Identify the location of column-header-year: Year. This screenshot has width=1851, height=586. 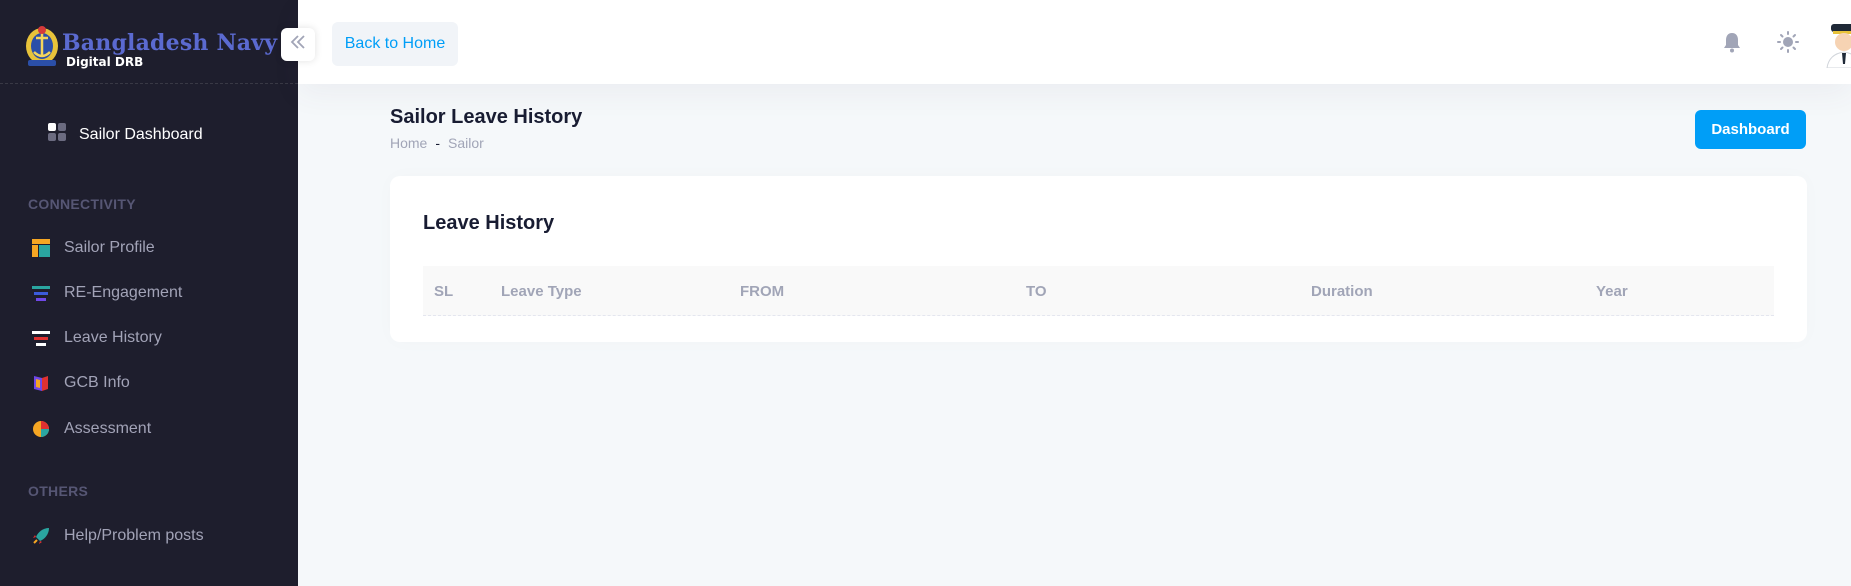
(1612, 291).